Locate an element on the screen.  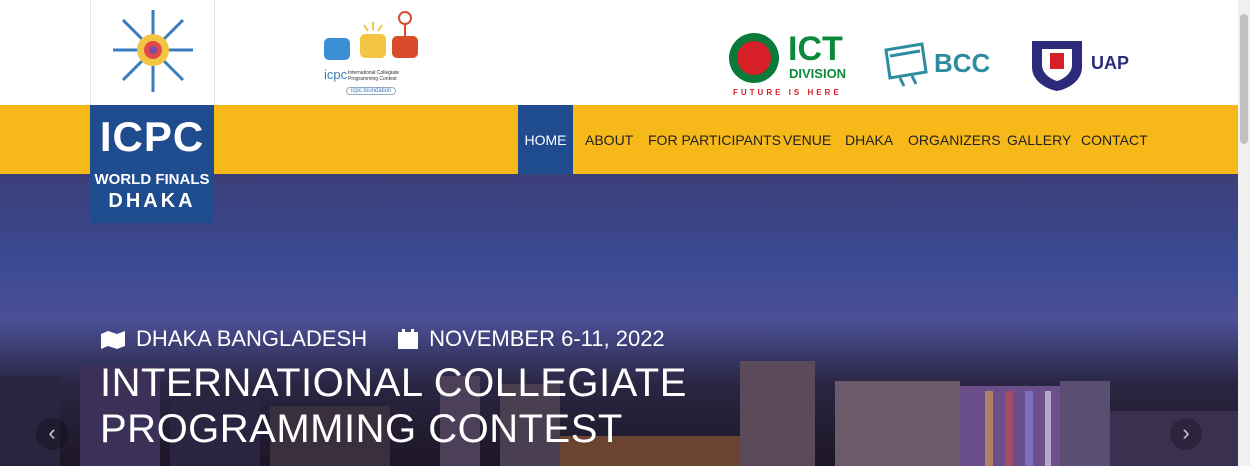
bcc-monitor-icon is located at coordinates (906, 64).